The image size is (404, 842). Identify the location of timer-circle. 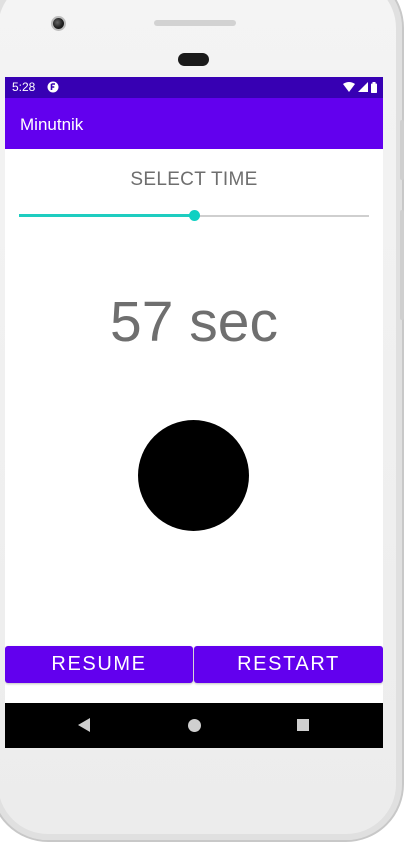
(193, 475).